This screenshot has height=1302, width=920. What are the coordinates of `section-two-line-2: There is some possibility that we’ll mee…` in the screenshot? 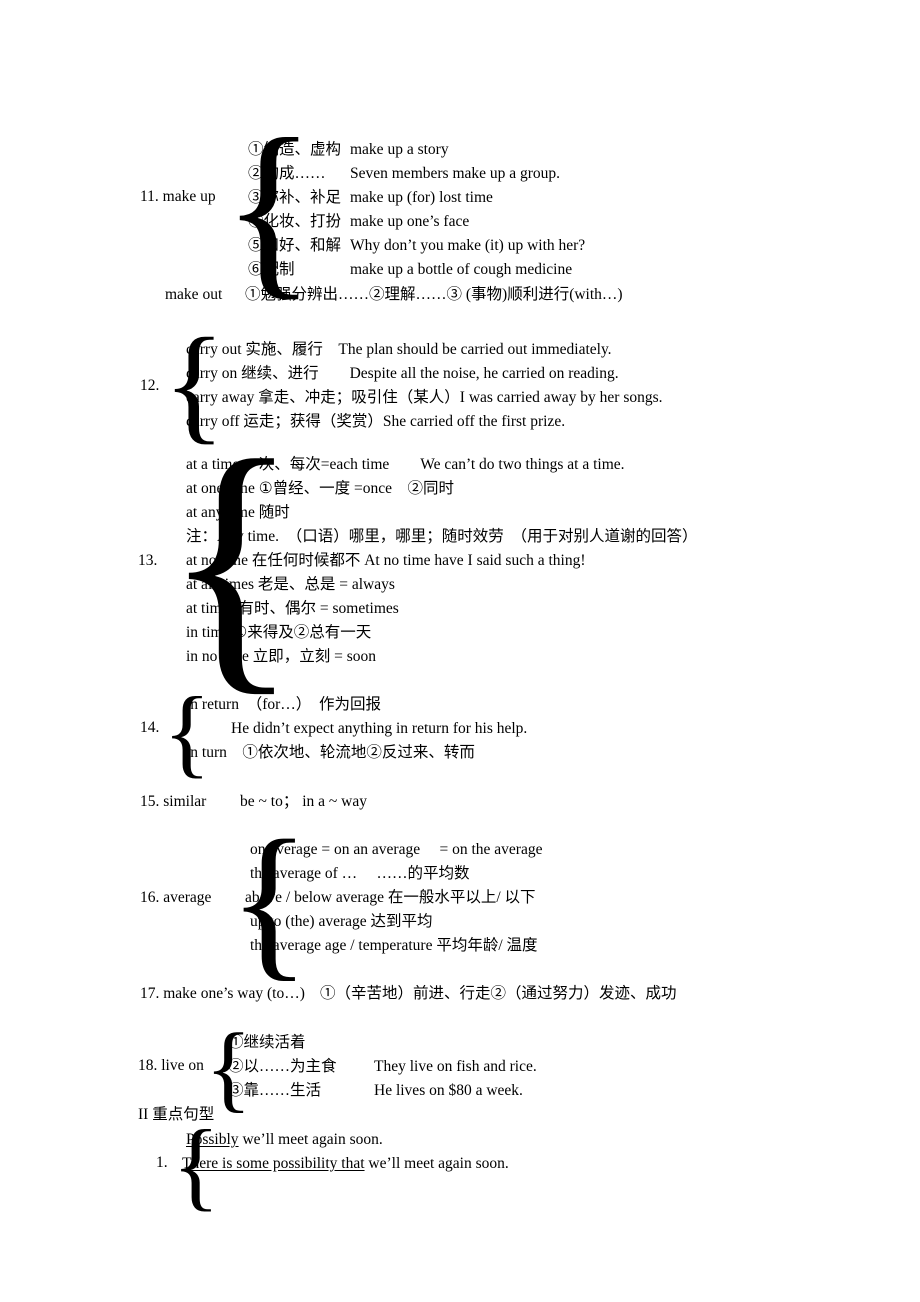 It's located at (345, 1164).